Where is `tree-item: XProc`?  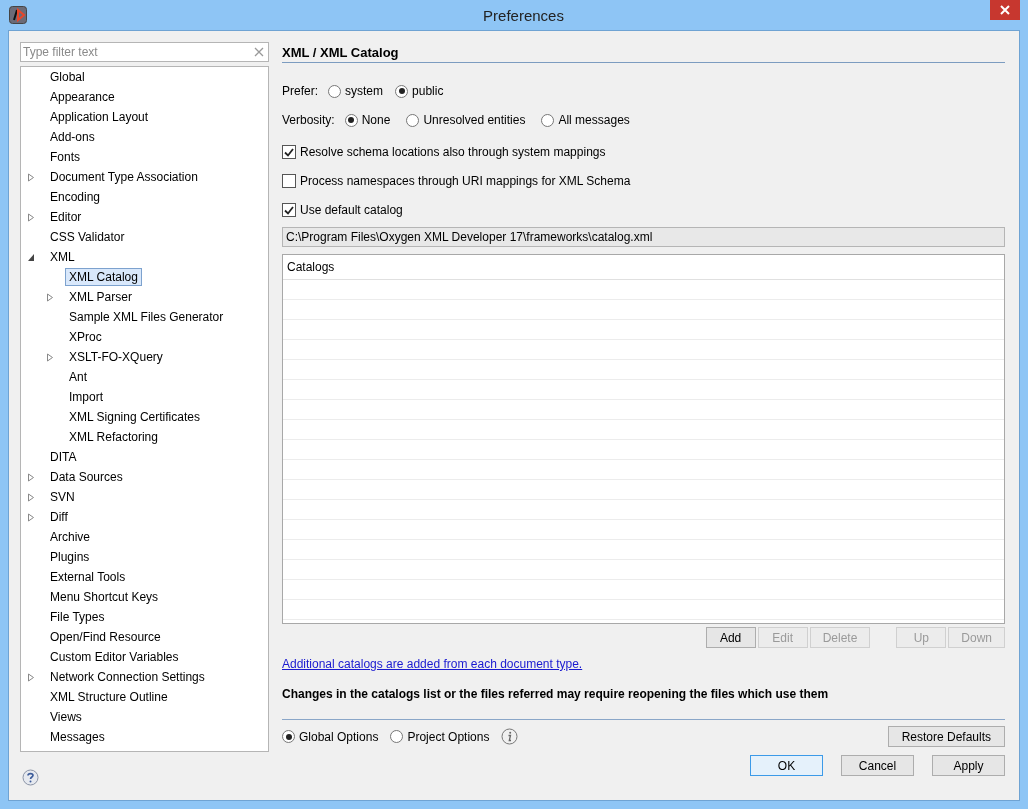 tree-item: XProc is located at coordinates (85, 337).